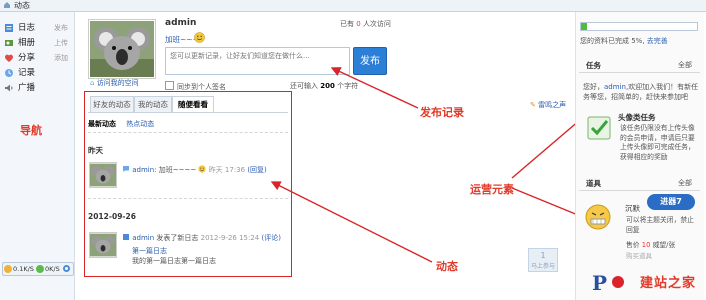 This screenshot has width=706, height=300. I want to click on upload-speed-icon, so click(8, 269).